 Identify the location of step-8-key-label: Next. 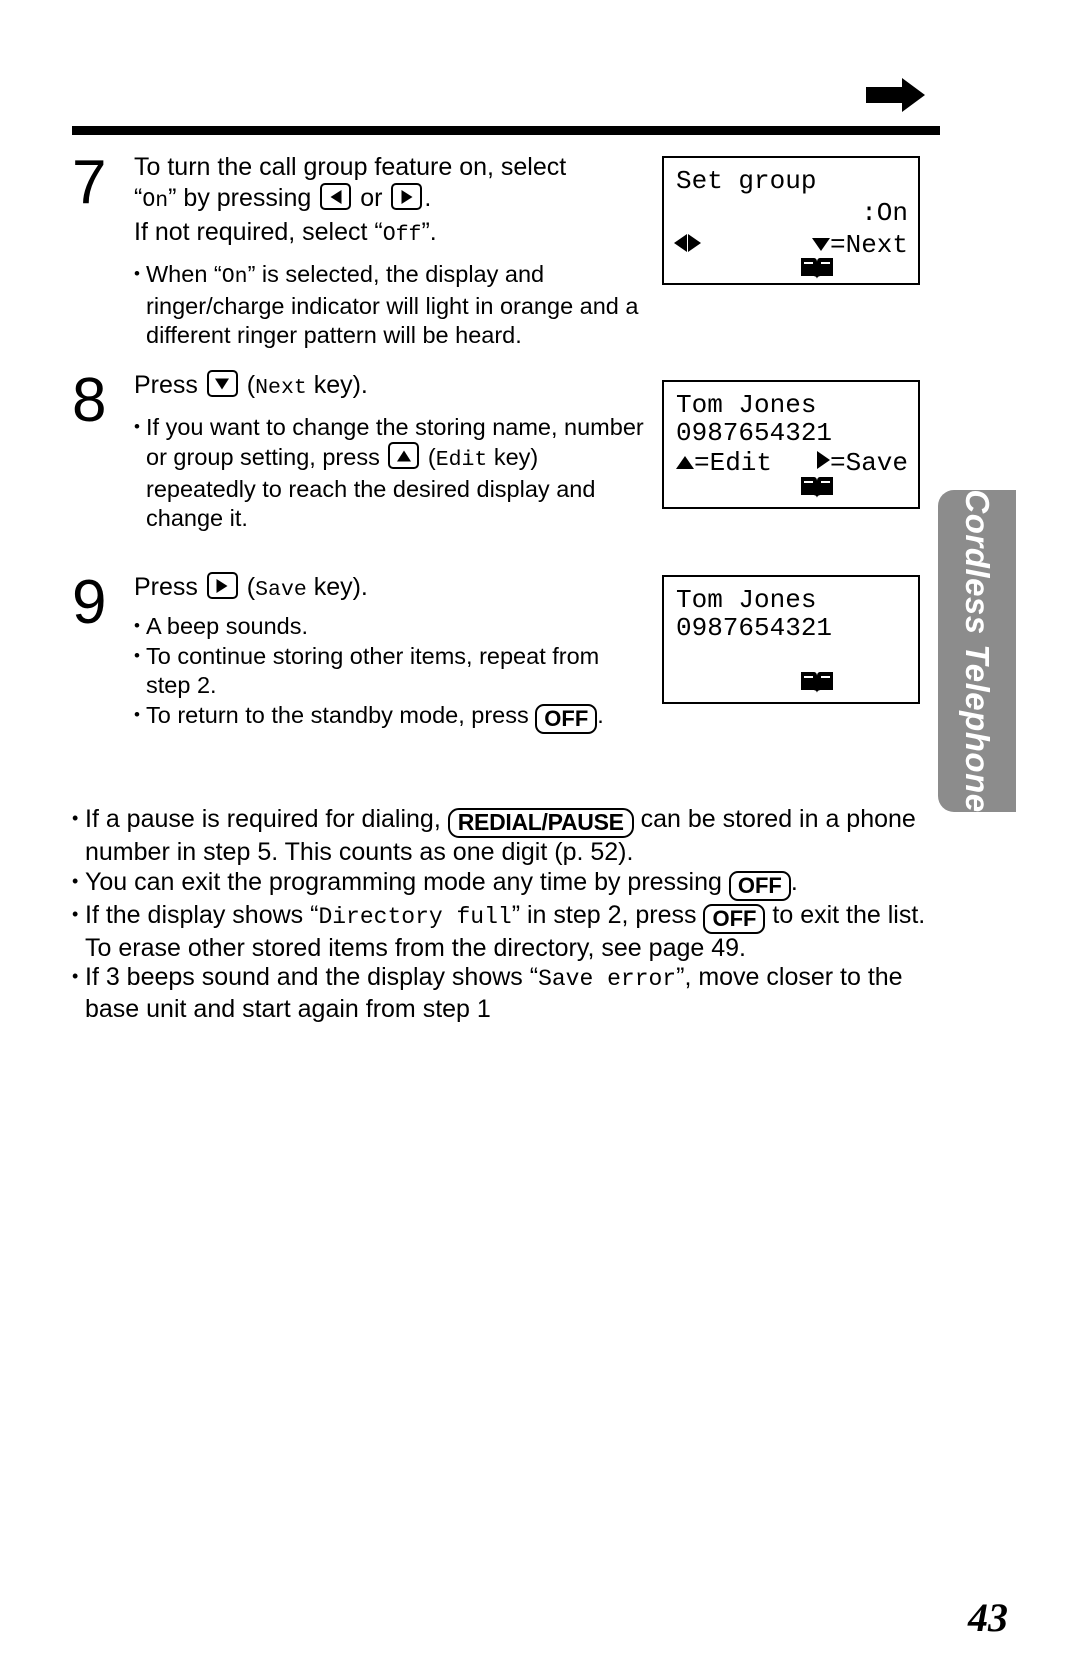
(281, 388).